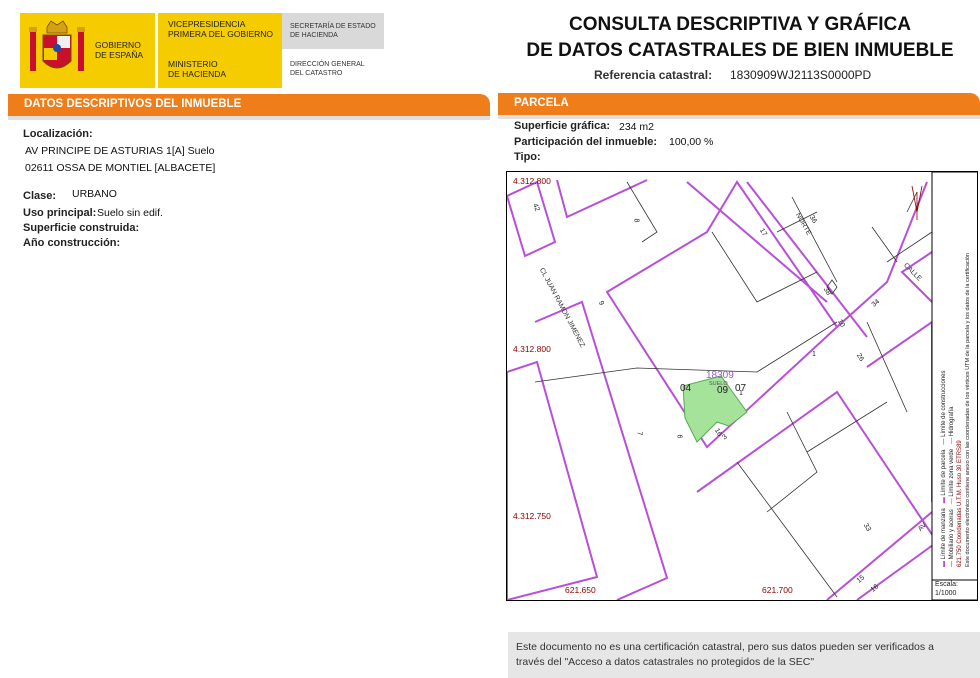  Describe the element at coordinates (602, 199) in the screenshot. I see `block-top-mid` at that location.